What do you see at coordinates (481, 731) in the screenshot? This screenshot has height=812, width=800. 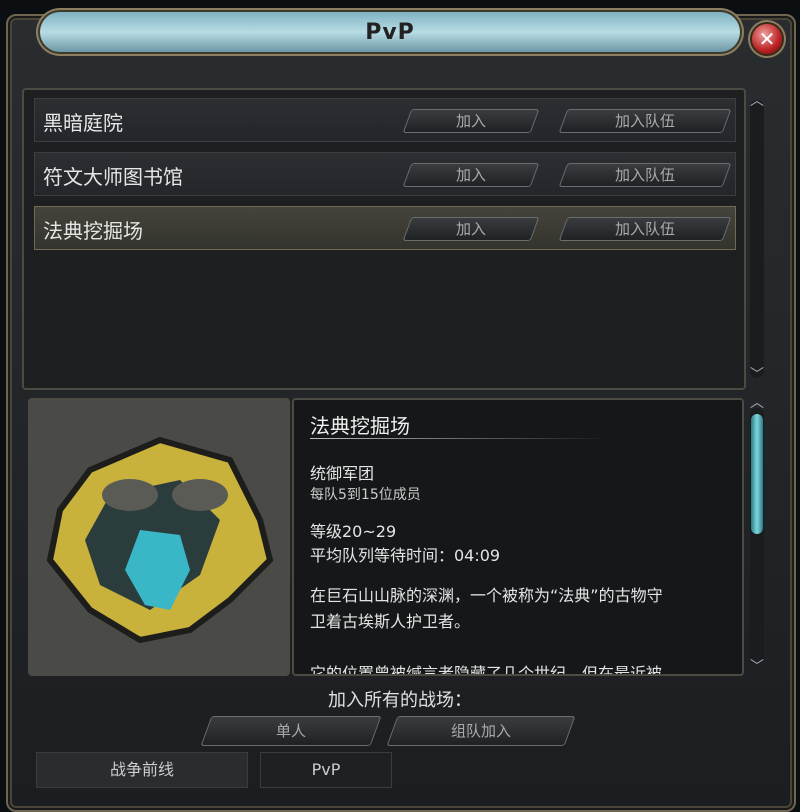 I see `group-join-button: 组队加入` at bounding box center [481, 731].